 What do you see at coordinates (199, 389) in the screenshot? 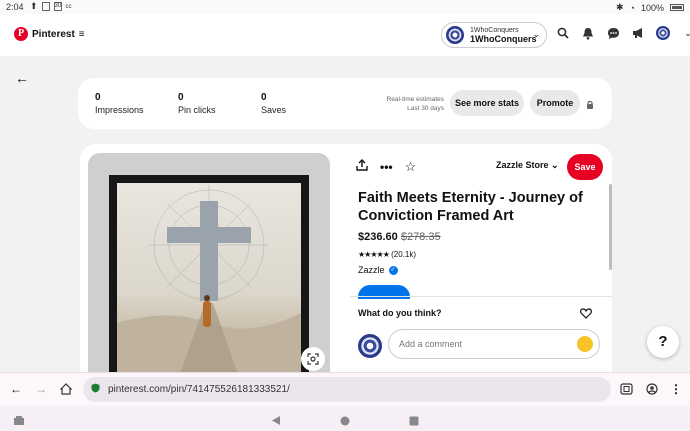
I see `url-text: pinterest.com/pin/741475526181333521/` at bounding box center [199, 389].